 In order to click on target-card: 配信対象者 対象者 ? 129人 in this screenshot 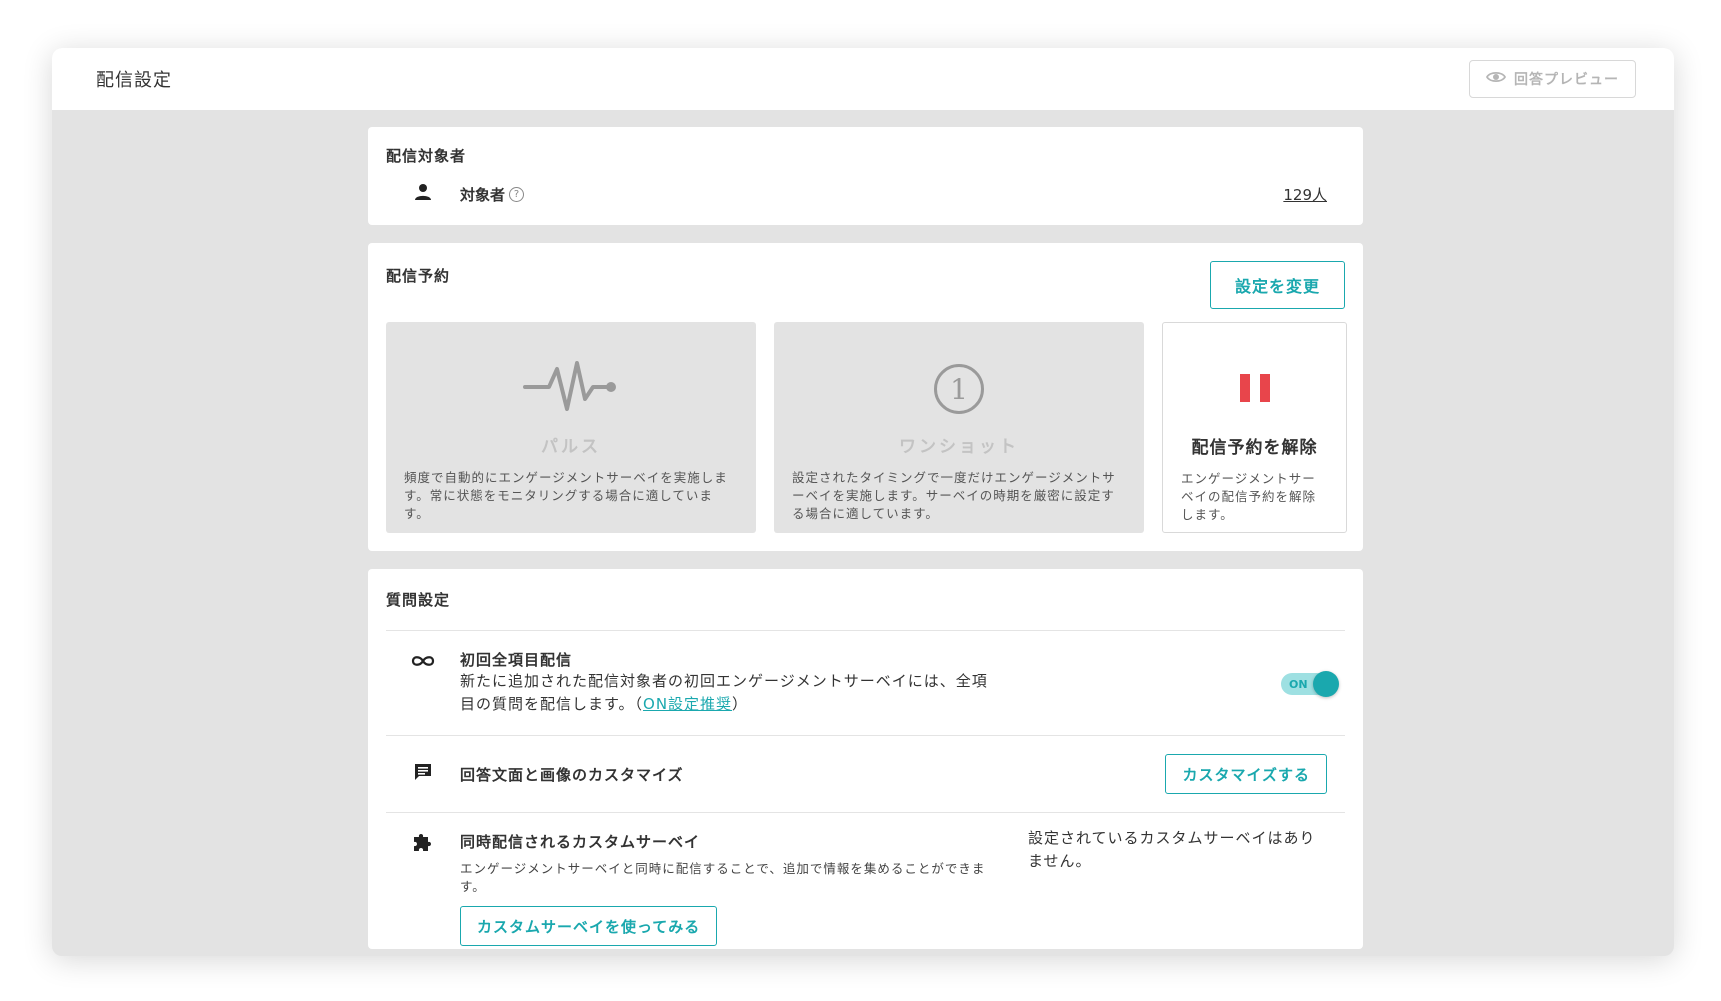, I will do `click(865, 176)`.